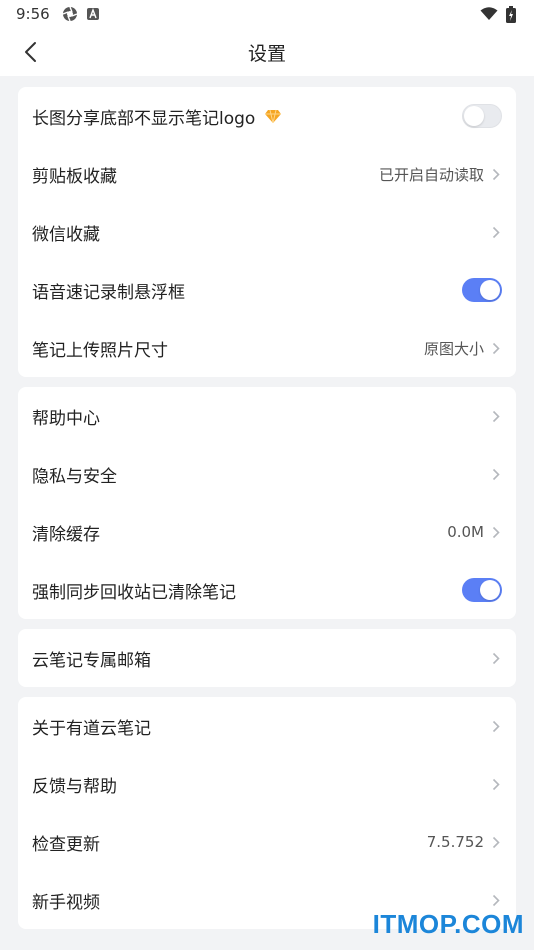 The width and height of the screenshot is (534, 950). What do you see at coordinates (511, 14) in the screenshot?
I see `battery-charging-icon` at bounding box center [511, 14].